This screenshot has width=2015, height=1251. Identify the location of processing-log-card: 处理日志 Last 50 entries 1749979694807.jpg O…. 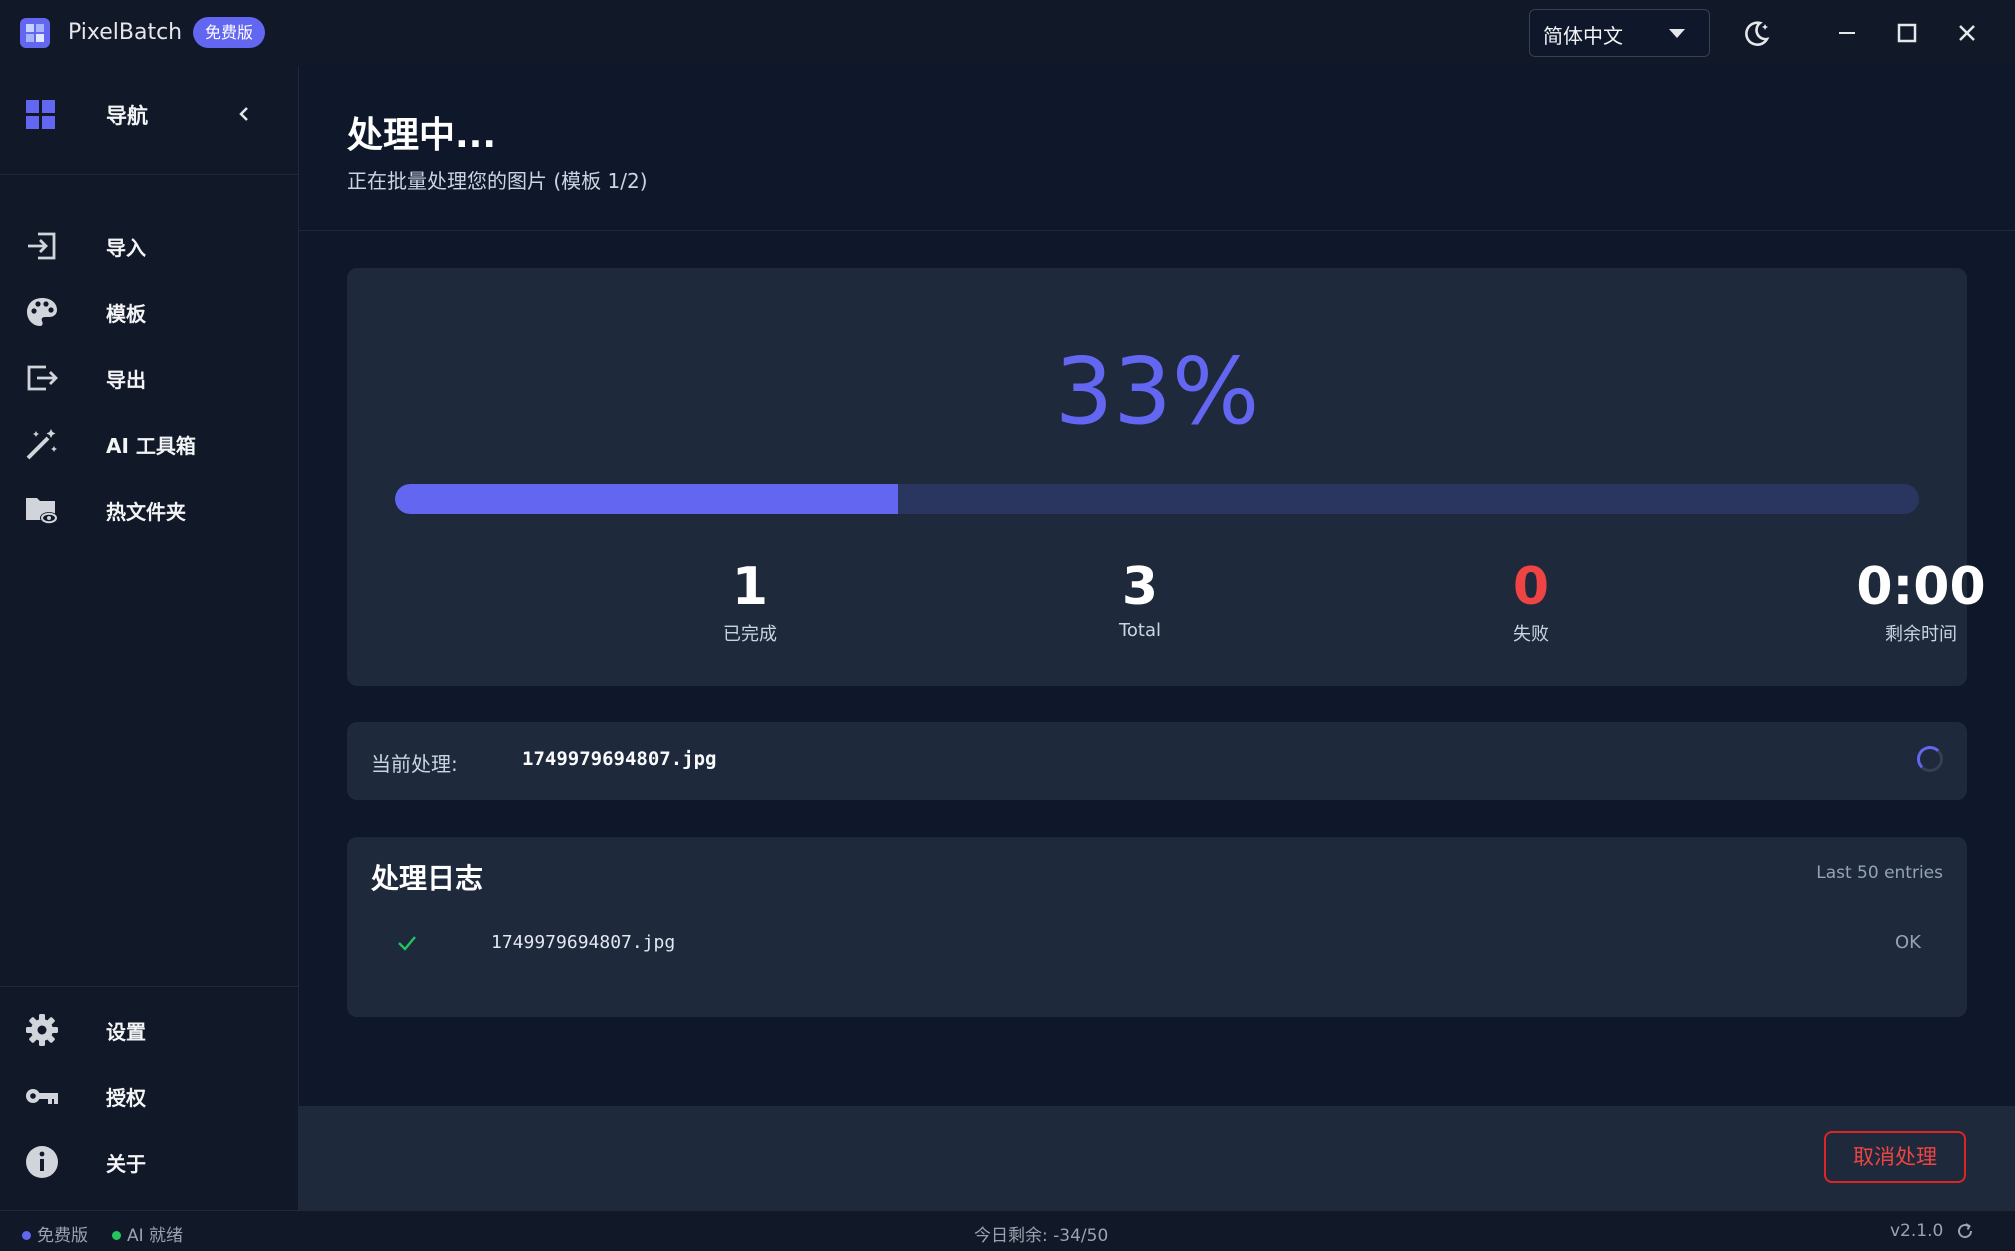
(1157, 927).